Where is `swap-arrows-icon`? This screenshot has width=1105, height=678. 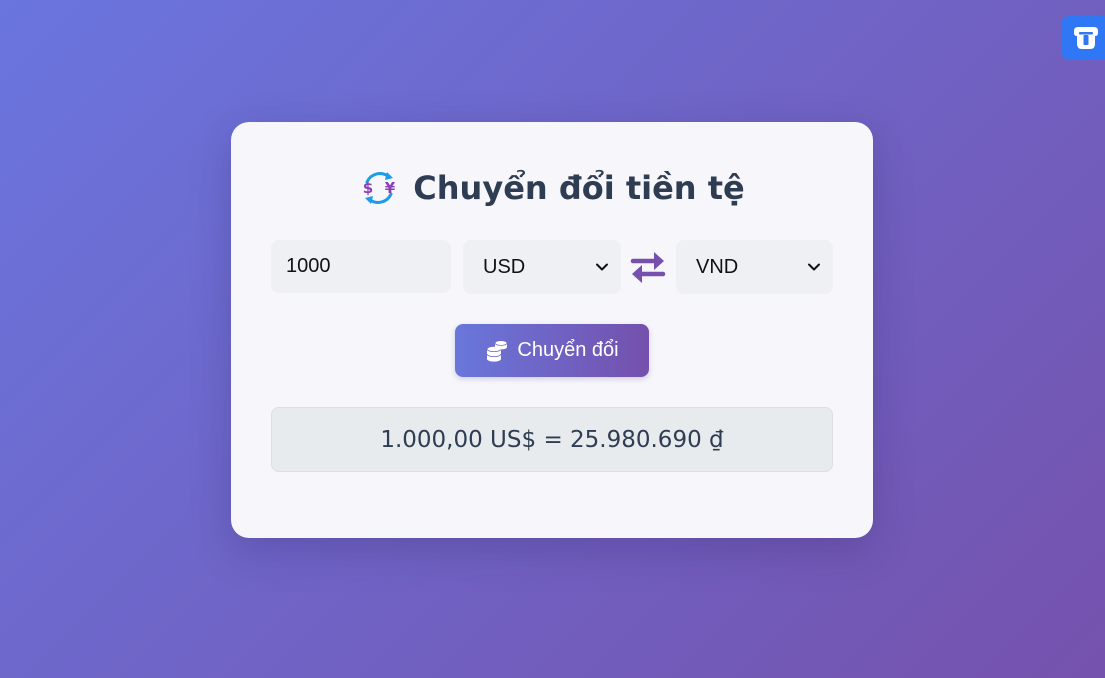
swap-arrows-icon is located at coordinates (648, 267).